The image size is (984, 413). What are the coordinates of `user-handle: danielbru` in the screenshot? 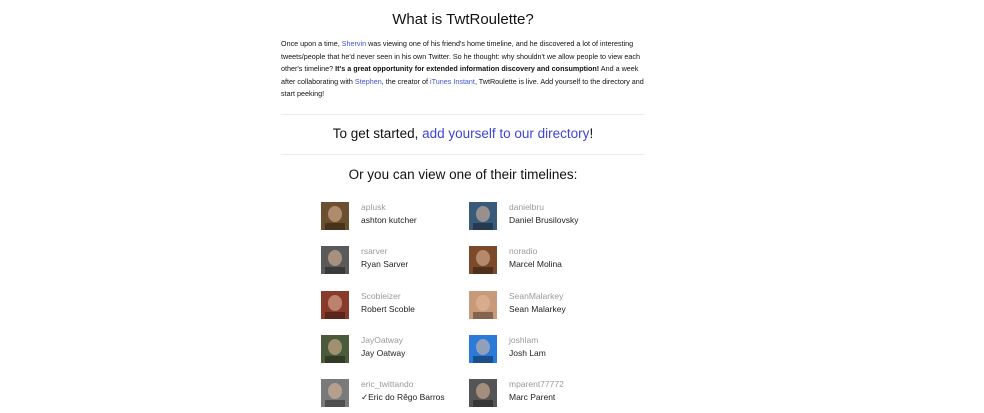 It's located at (526, 207).